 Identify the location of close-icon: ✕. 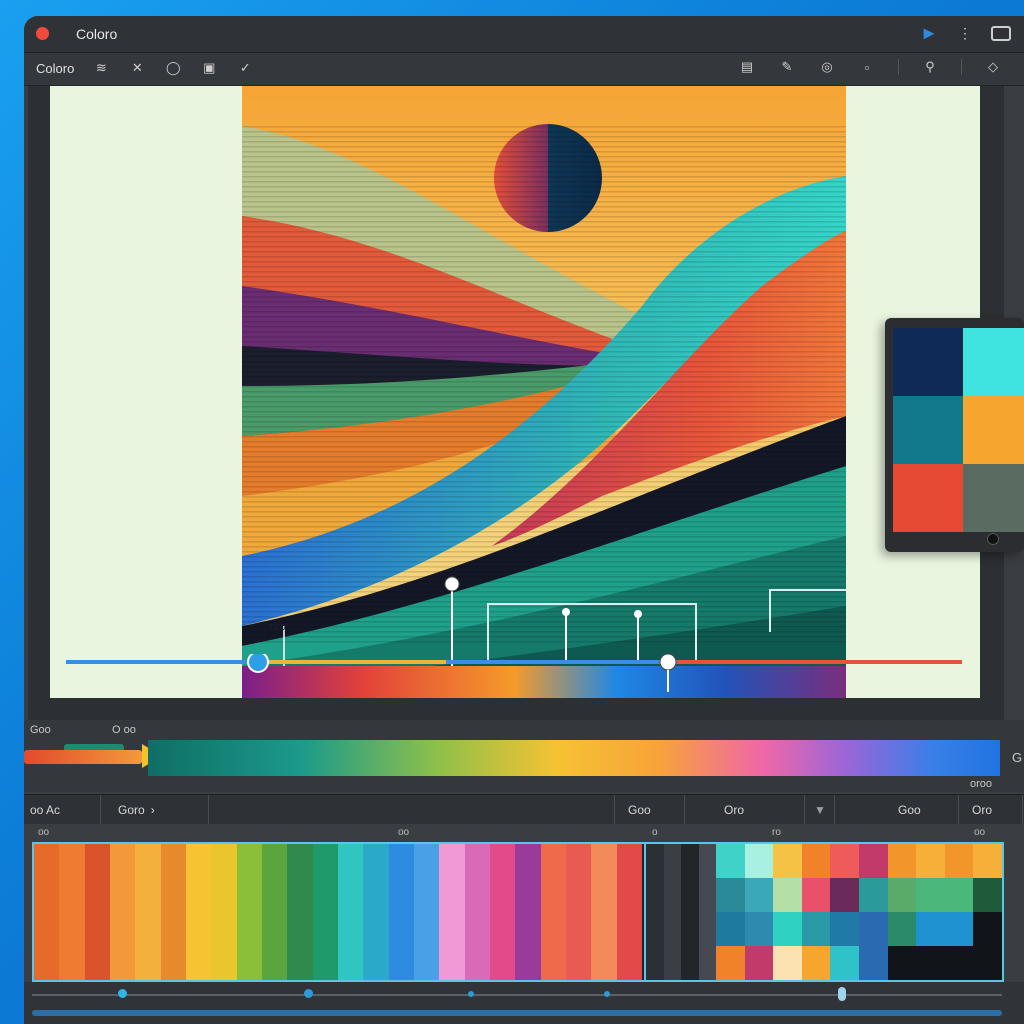
(137, 68).